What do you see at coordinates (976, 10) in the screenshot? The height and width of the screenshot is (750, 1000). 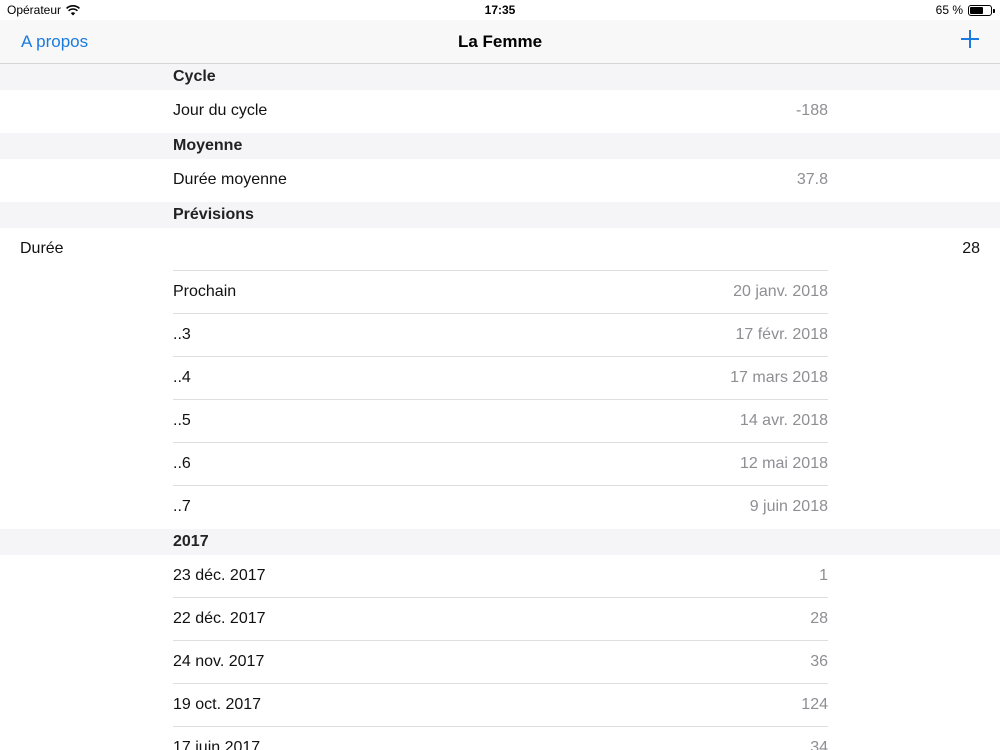 I see `battery-level` at bounding box center [976, 10].